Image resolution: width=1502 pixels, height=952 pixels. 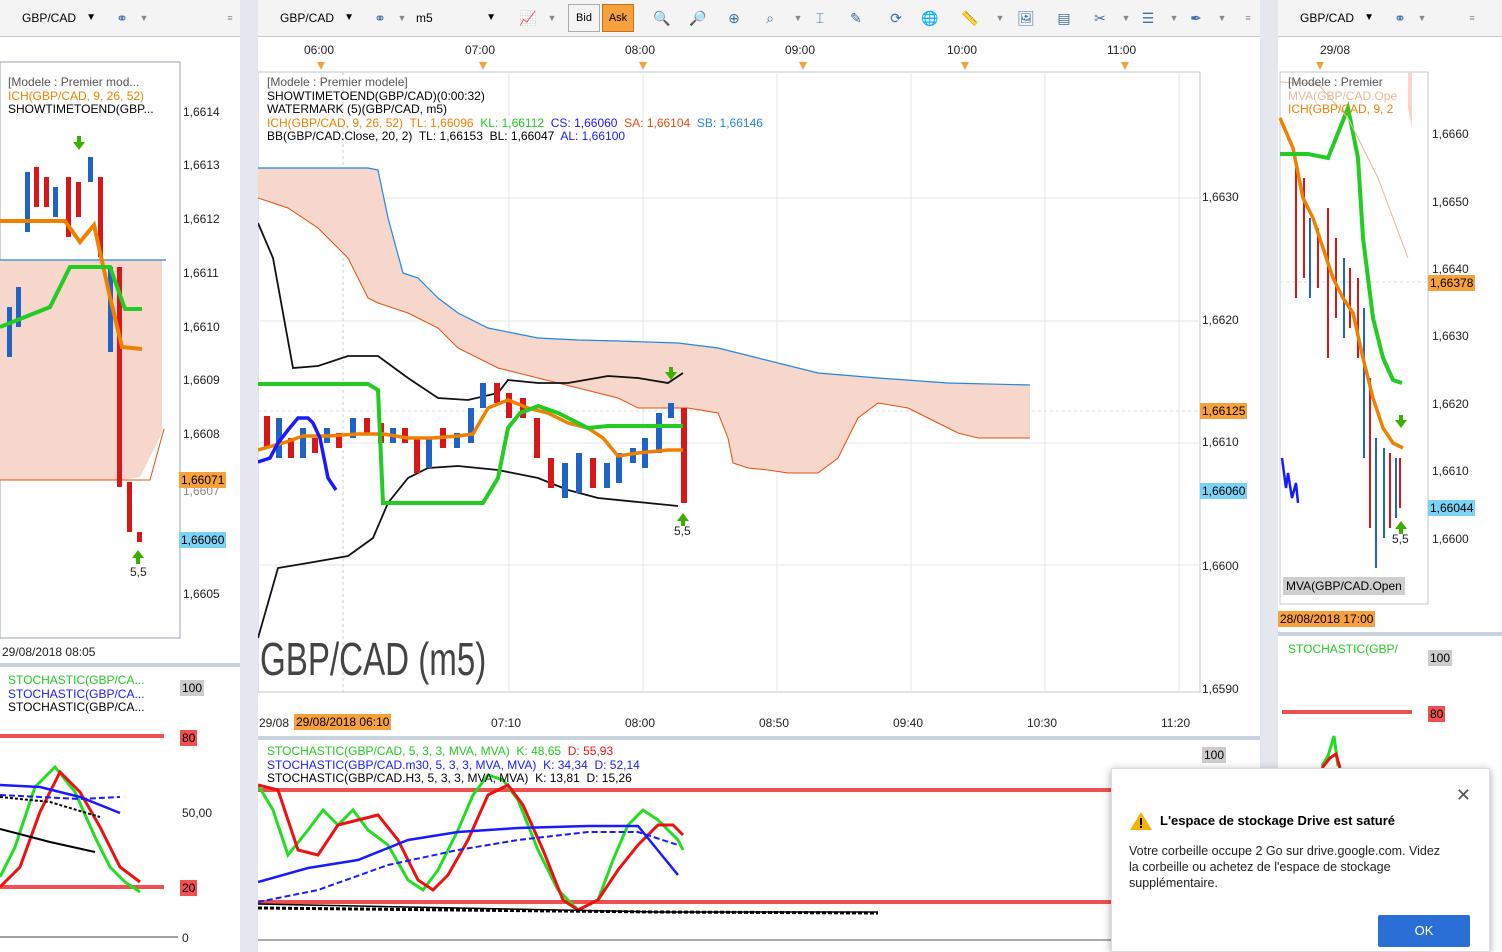 What do you see at coordinates (1196, 18) in the screenshot?
I see `draw-icon: ✒` at bounding box center [1196, 18].